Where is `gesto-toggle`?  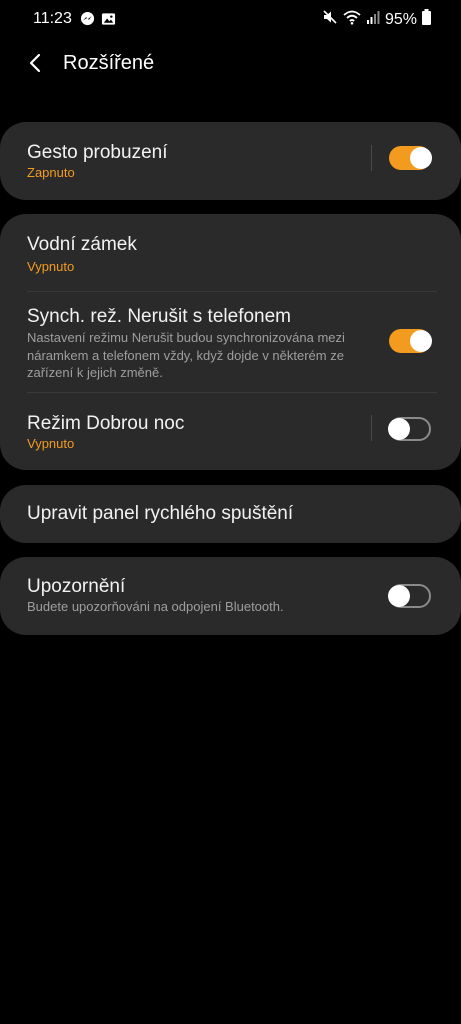 gesto-toggle is located at coordinates (410, 158).